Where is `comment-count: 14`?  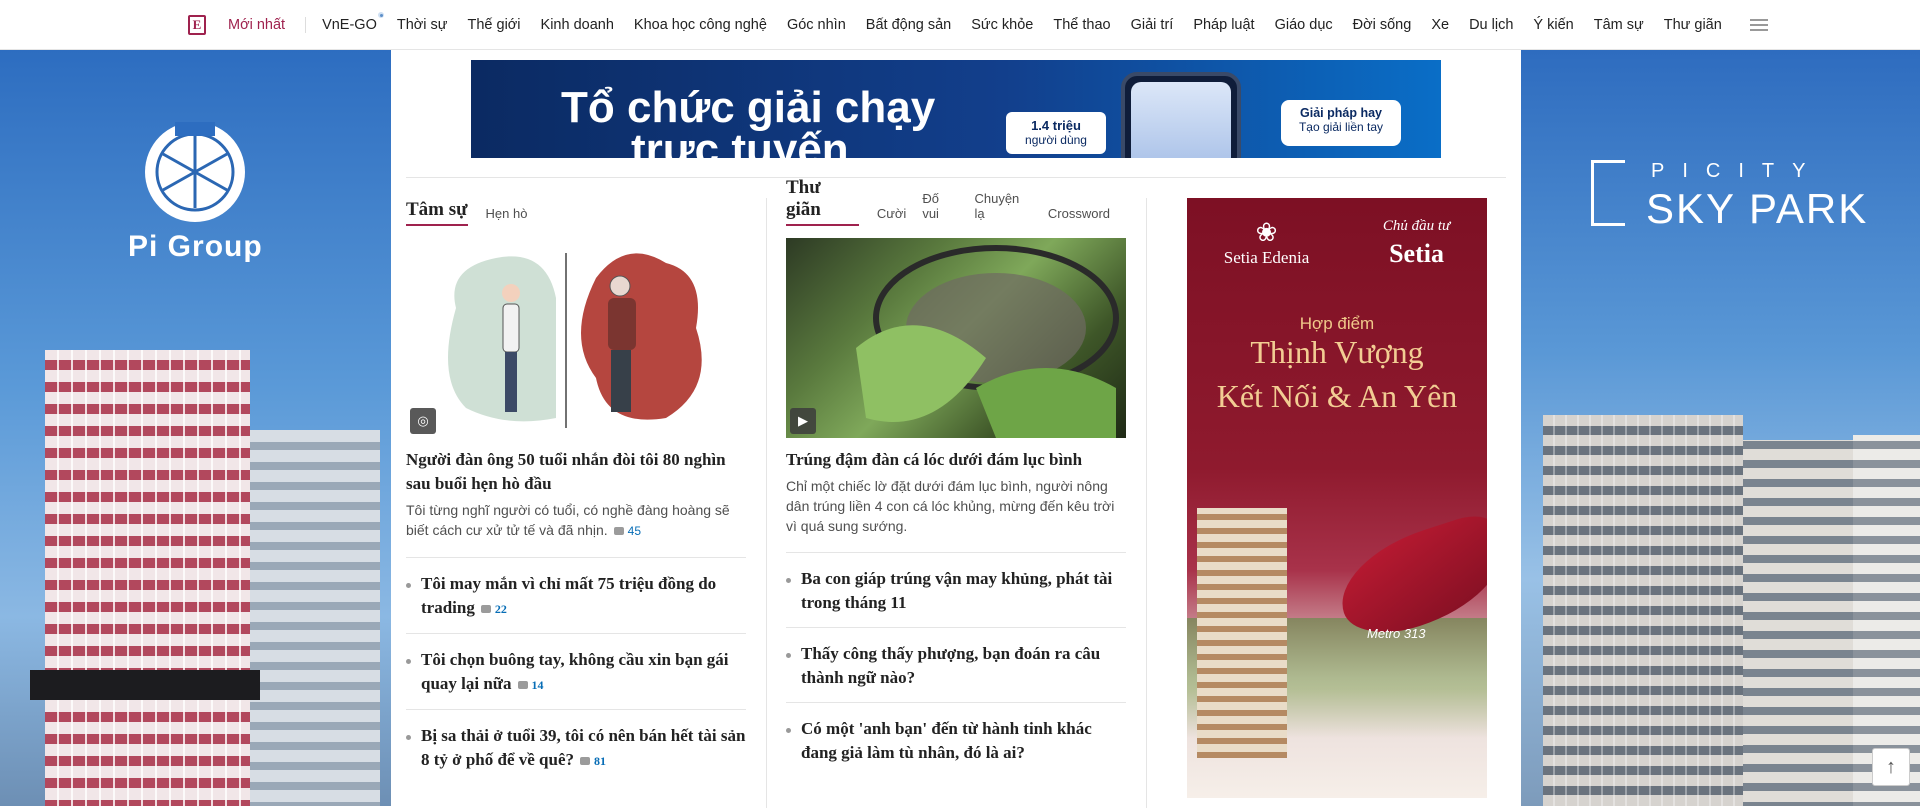 comment-count: 14 is located at coordinates (531, 685).